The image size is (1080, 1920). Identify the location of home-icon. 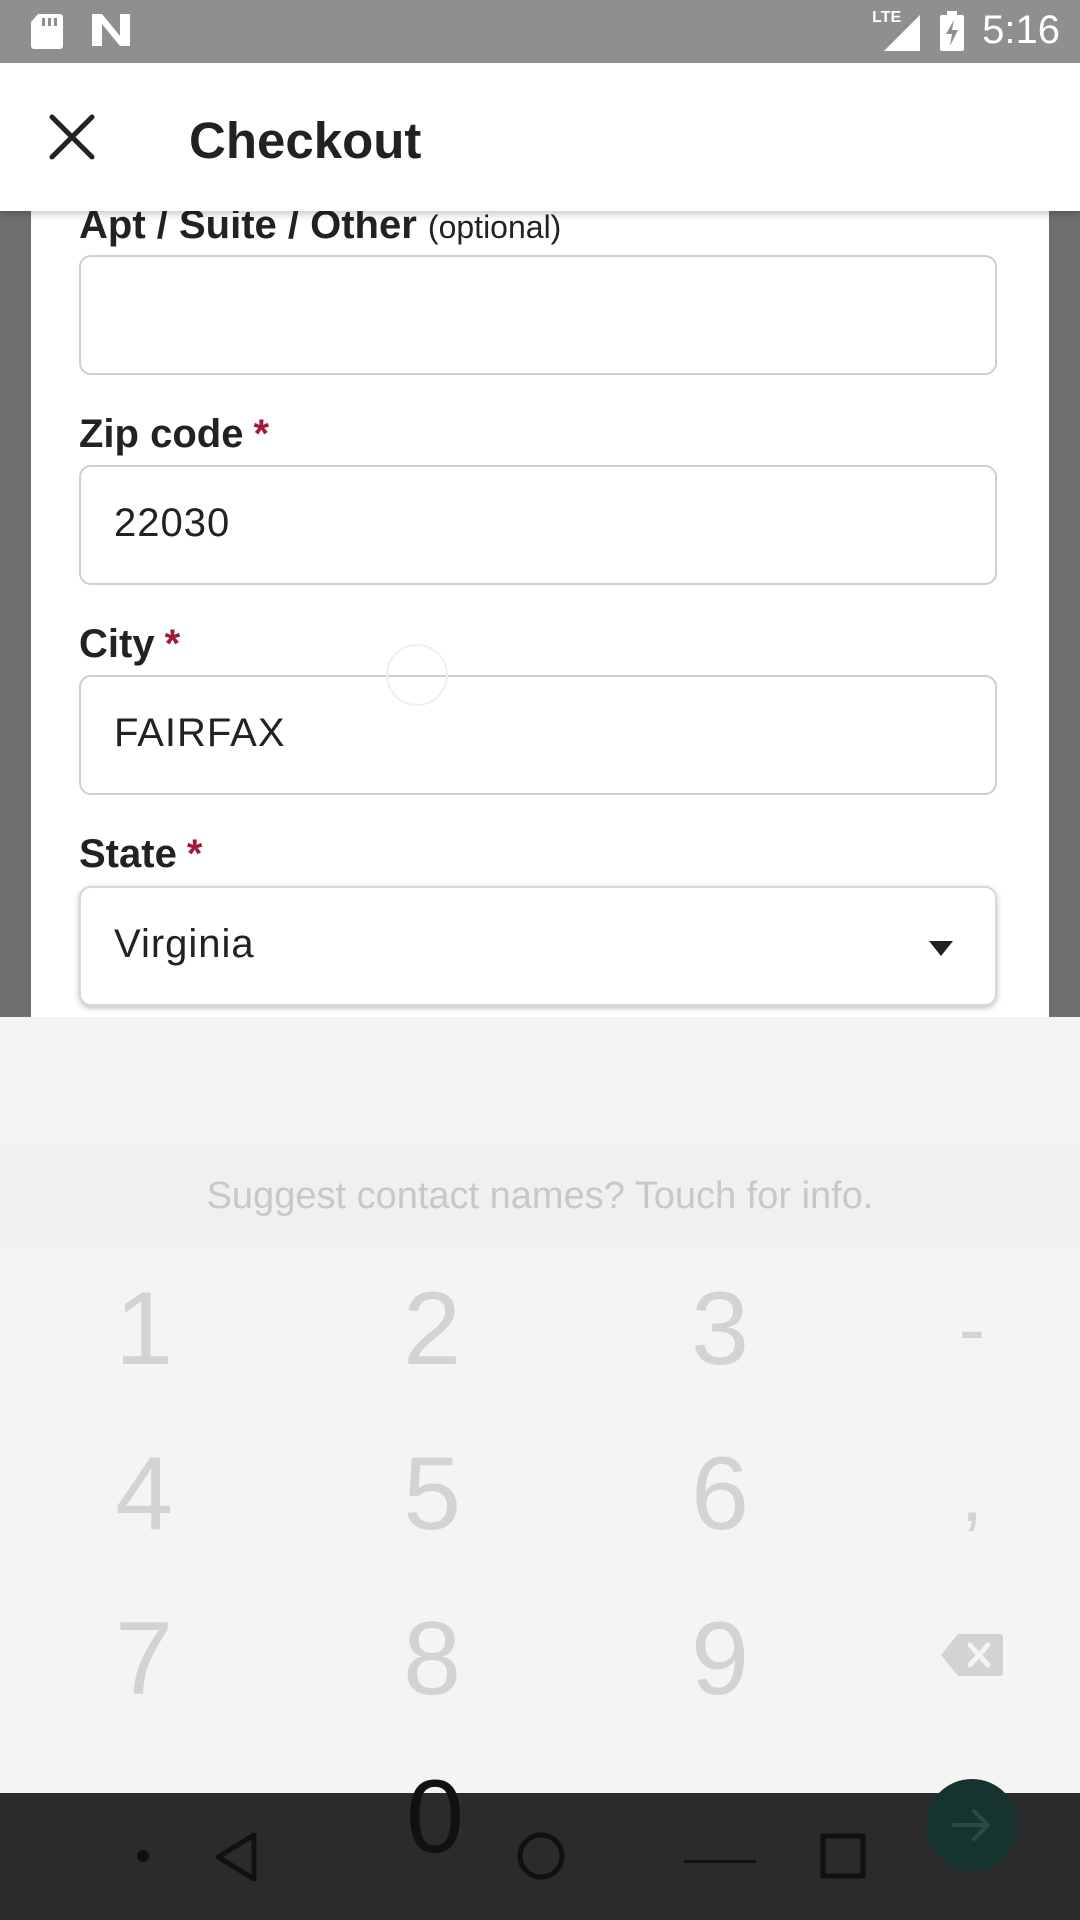
(541, 1856).